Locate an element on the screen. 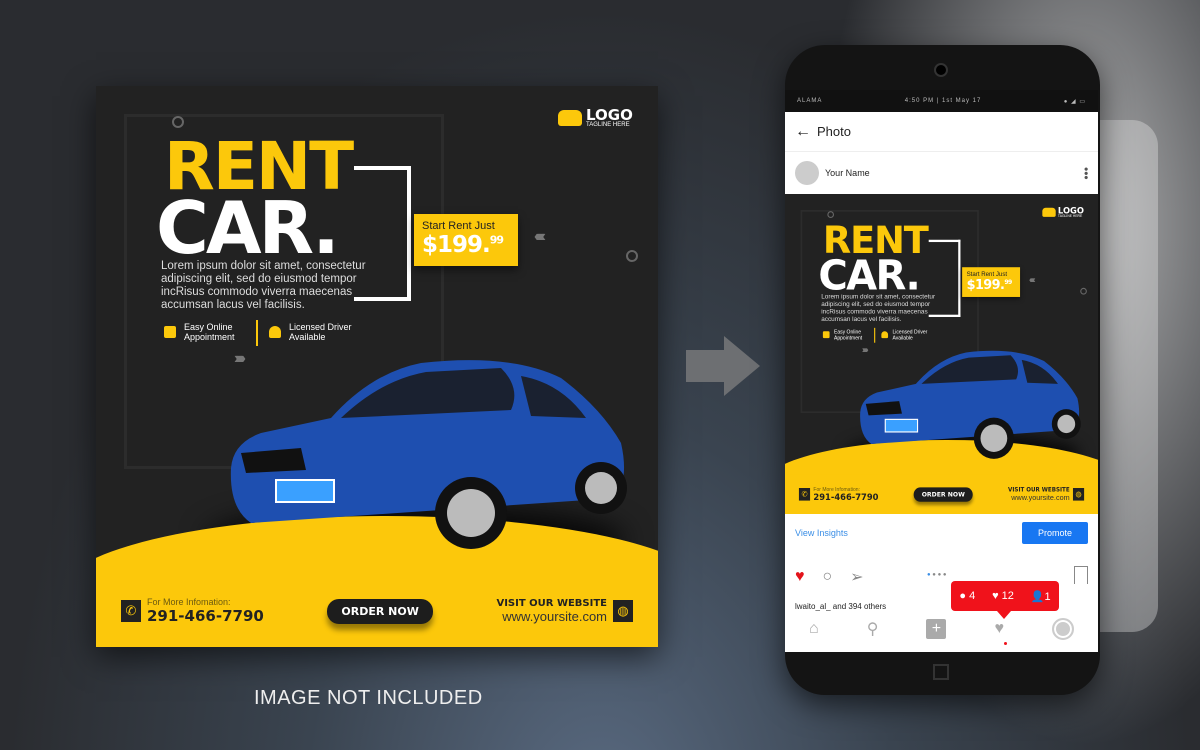 This screenshot has height=750, width=1200. insights-bar: View Insights Promote is located at coordinates (941, 533).